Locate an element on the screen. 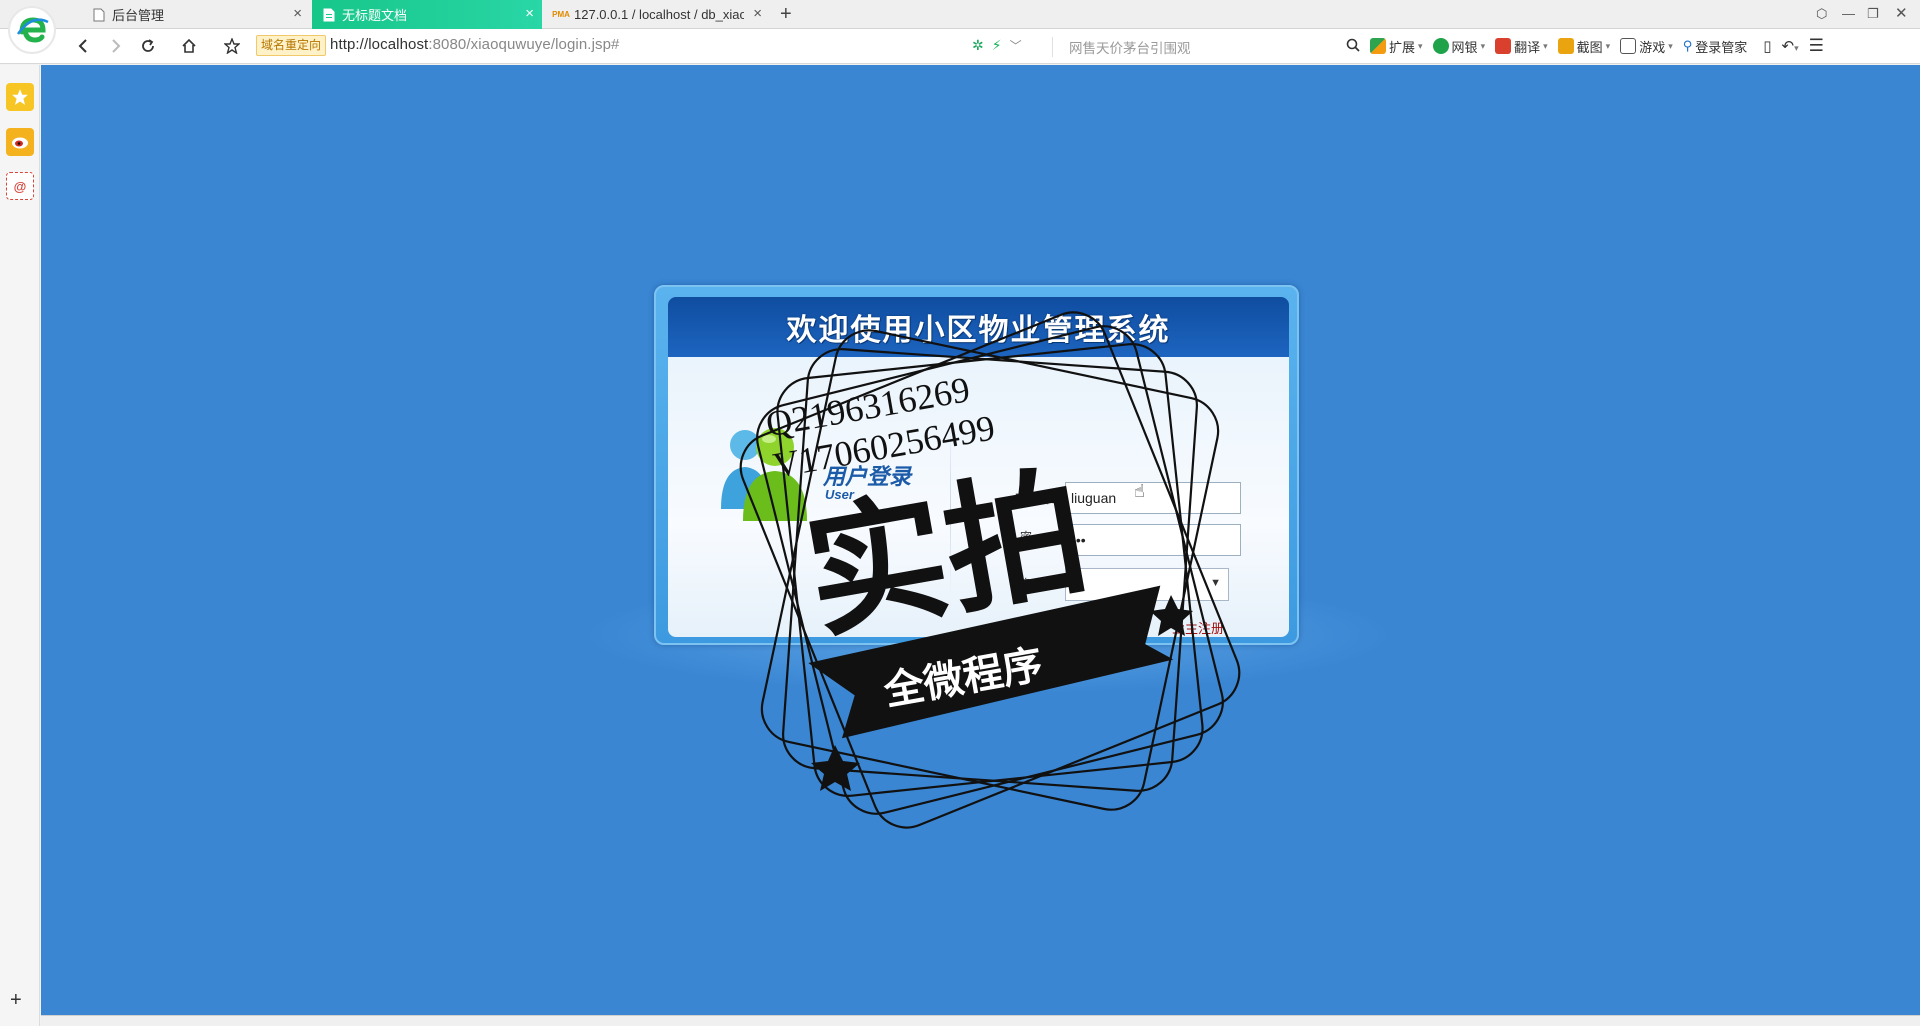 This screenshot has height=1026, width=1920. status-bar is located at coordinates (980, 1020).